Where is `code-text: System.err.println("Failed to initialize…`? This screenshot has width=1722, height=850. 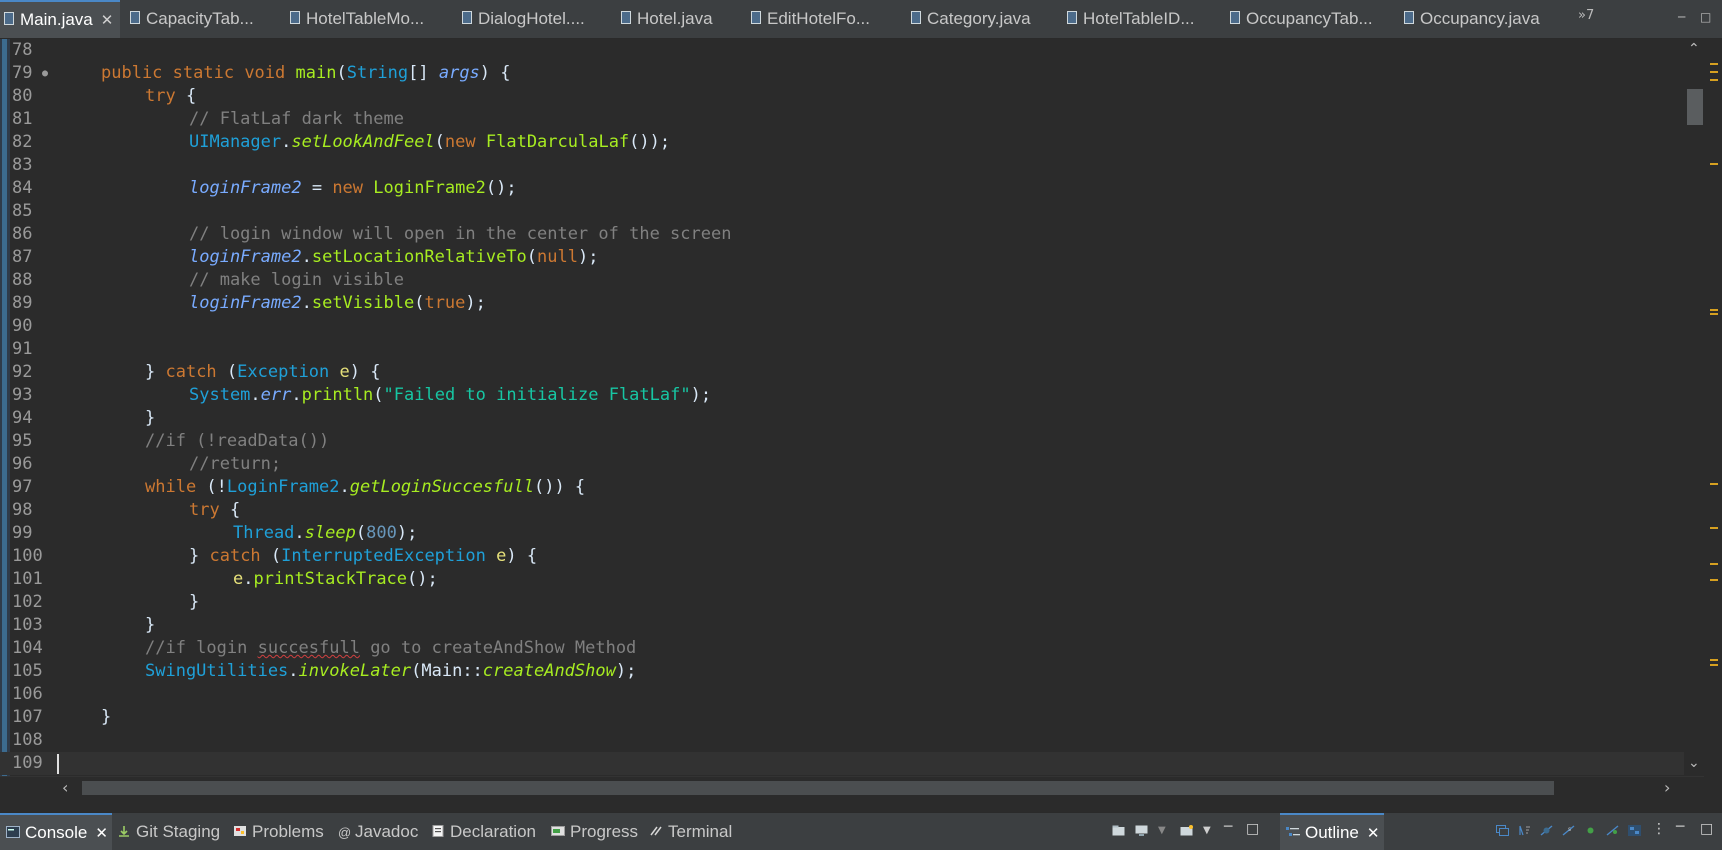 code-text: System.err.println("Failed to initialize… is located at coordinates (450, 395).